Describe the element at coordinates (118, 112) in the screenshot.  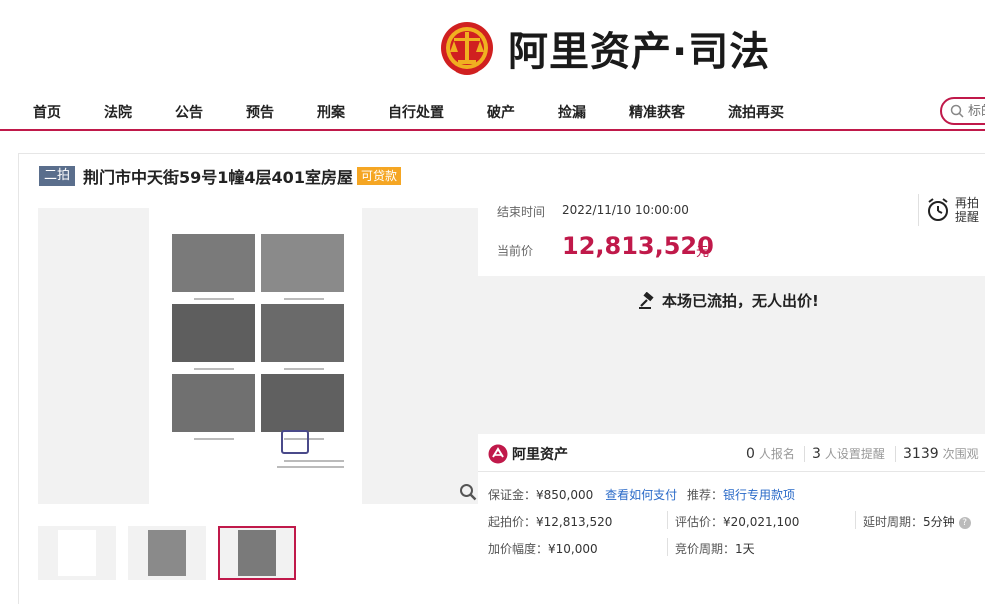
I see `nav-item-court: 法院` at that location.